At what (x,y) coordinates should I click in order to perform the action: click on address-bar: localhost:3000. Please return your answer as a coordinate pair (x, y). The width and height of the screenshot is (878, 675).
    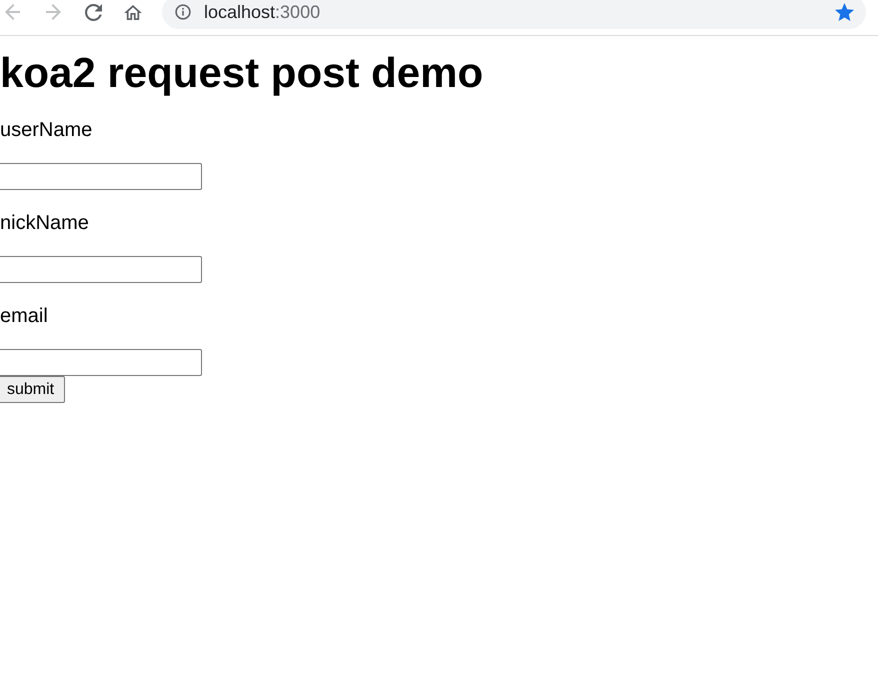
    Looking at the image, I should click on (514, 14).